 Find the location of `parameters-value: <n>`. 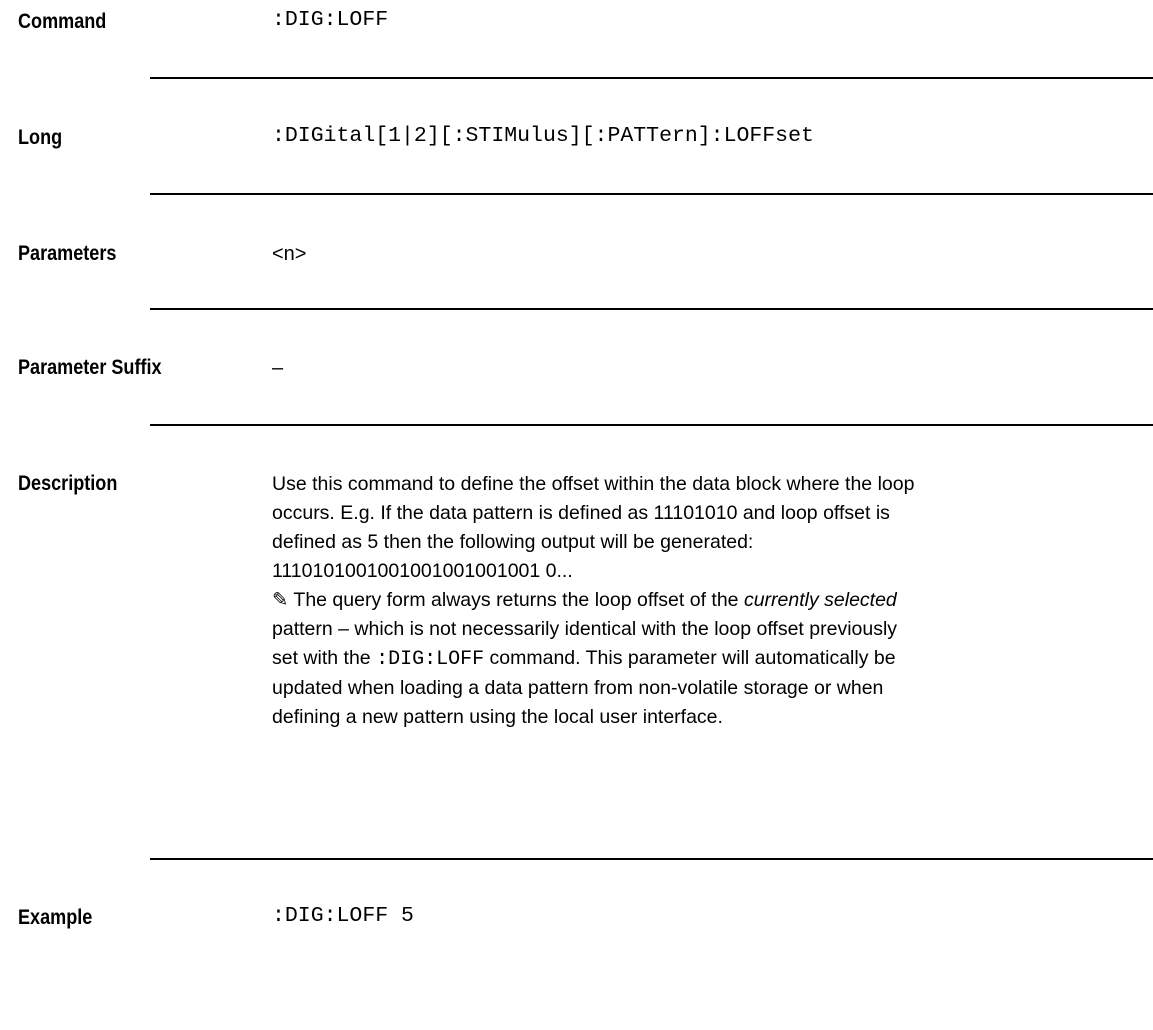

parameters-value: <n> is located at coordinates (289, 254).